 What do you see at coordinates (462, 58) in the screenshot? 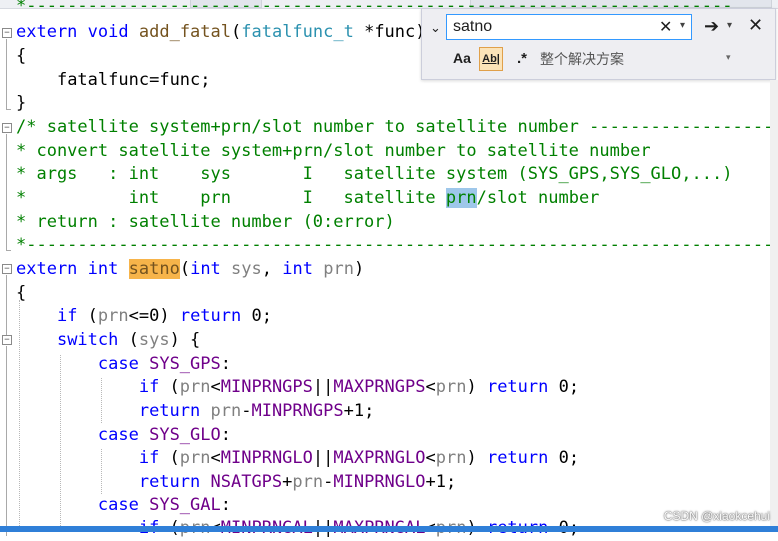
I see `match-case-toggle: Aa` at bounding box center [462, 58].